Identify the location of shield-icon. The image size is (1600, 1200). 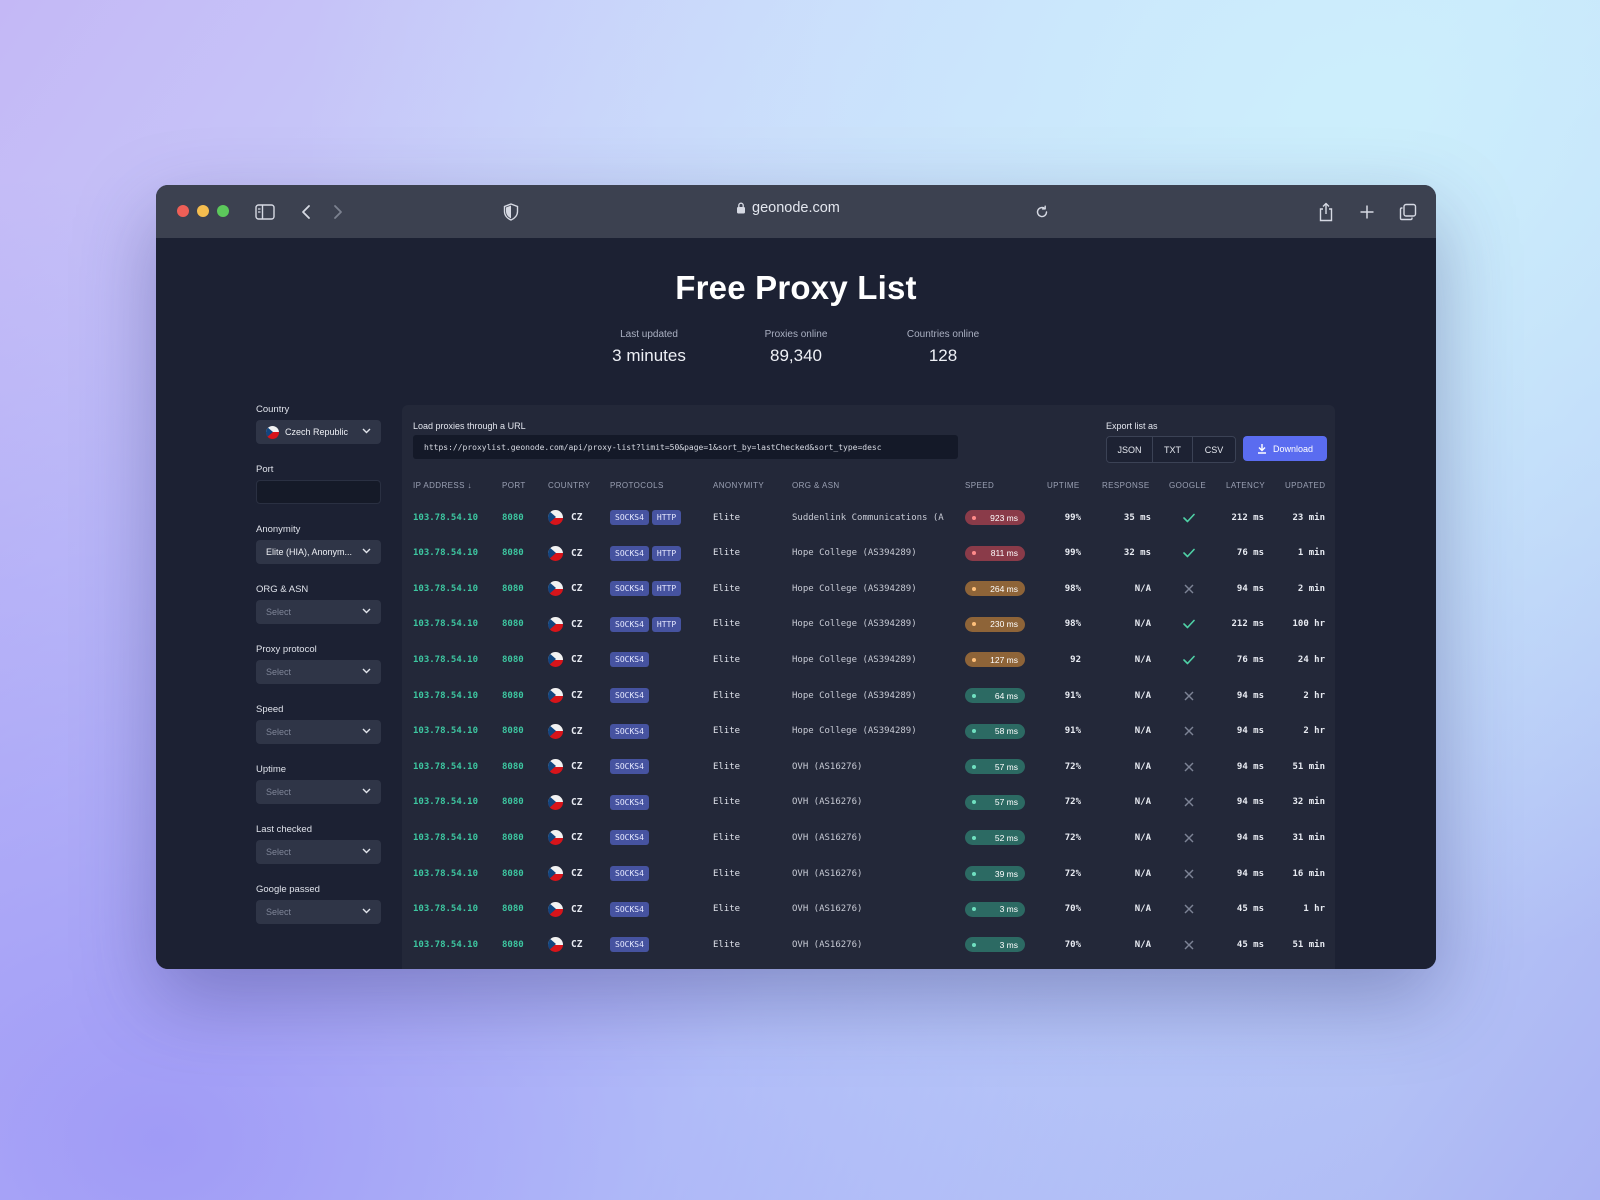
(511, 212).